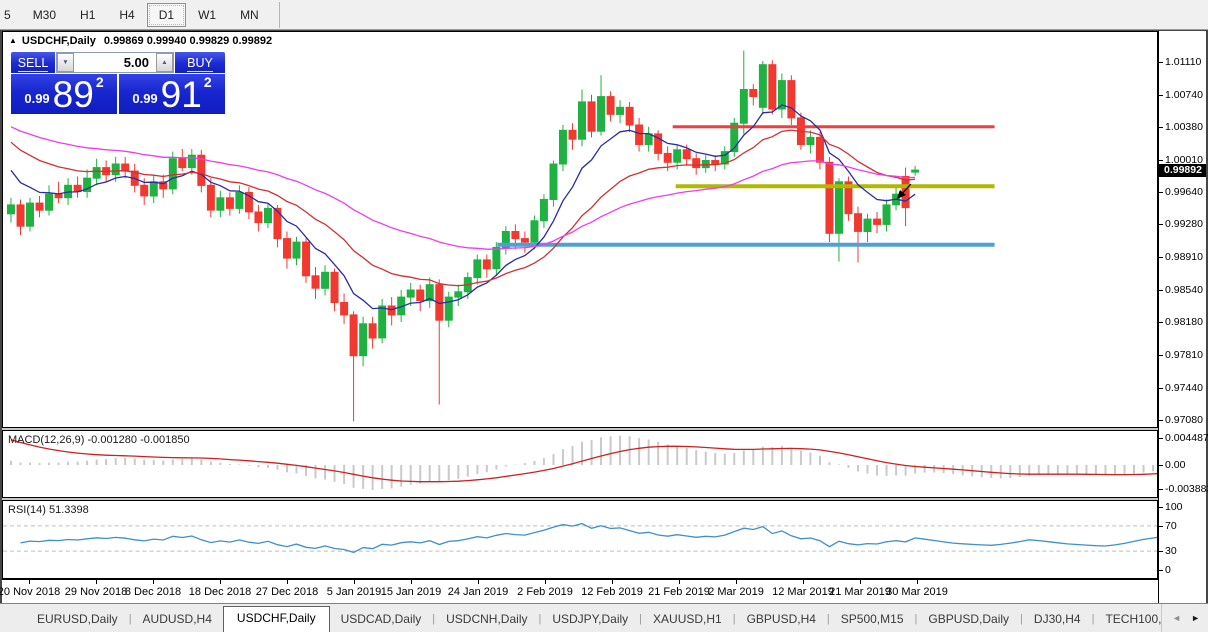 Image resolution: width=1208 pixels, height=632 pixels. What do you see at coordinates (781, 620) in the screenshot?
I see `chart-tab-gbpusd-h4: GBPUSD,H4` at bounding box center [781, 620].